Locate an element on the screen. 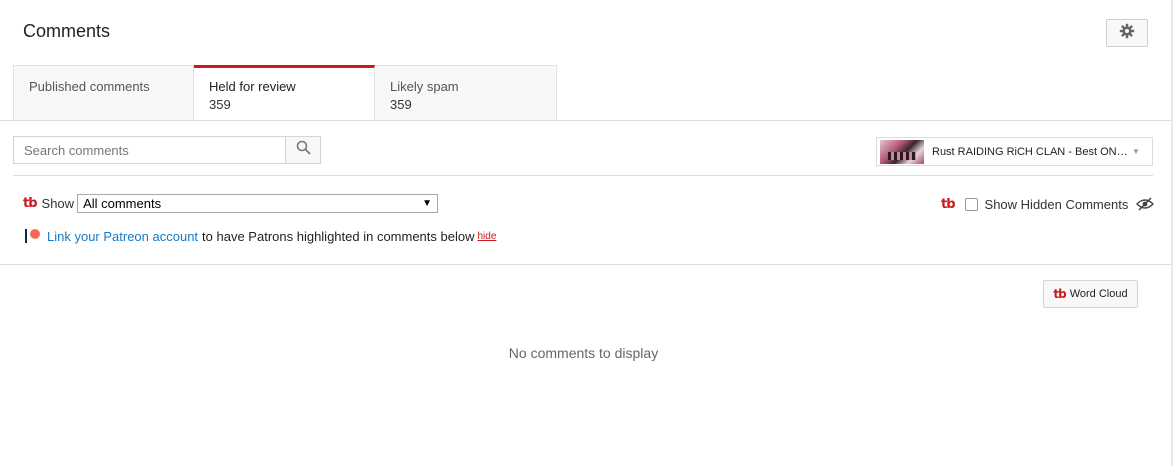 This screenshot has height=466, width=1173. tab-label: Likely spam is located at coordinates (424, 86).